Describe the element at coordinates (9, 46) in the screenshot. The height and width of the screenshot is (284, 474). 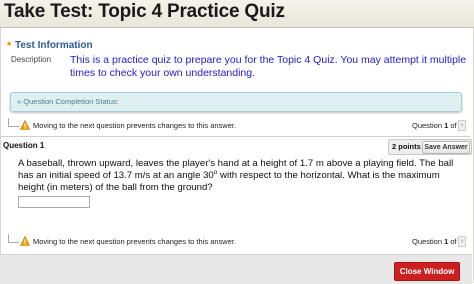
I see `star-icon: *` at that location.